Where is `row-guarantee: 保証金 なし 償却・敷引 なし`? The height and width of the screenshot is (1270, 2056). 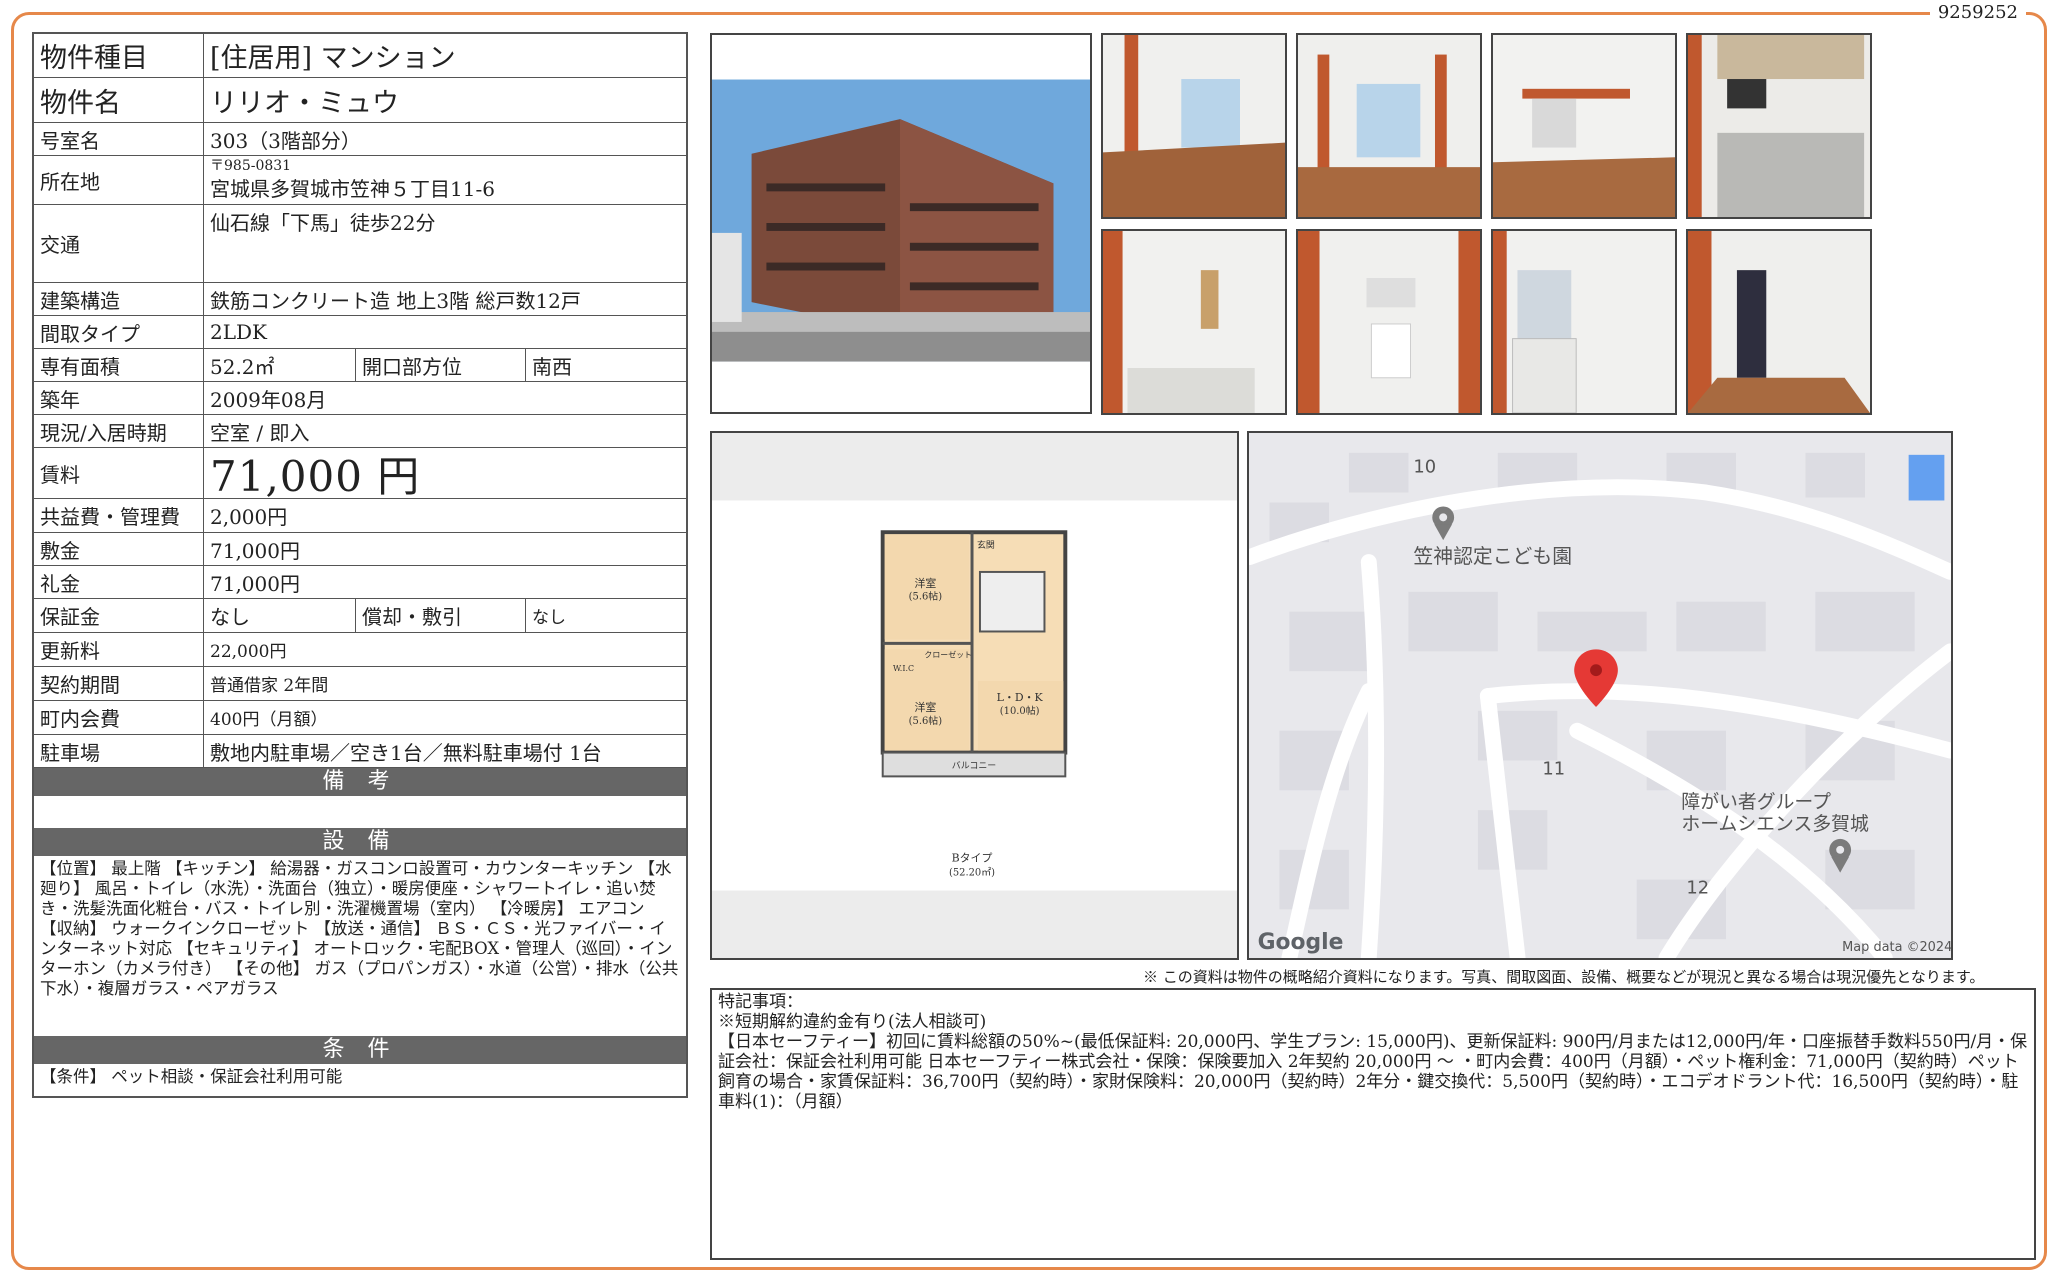
row-guarantee: 保証金 なし 償却・敷引 なし is located at coordinates (360, 616).